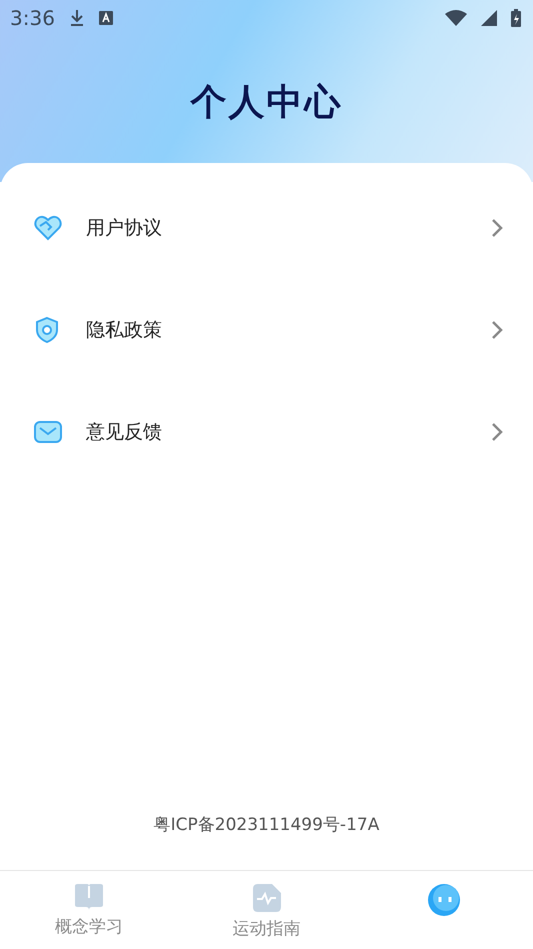 Image resolution: width=533 pixels, height=949 pixels. I want to click on menu-label: 用户协议, so click(124, 228).